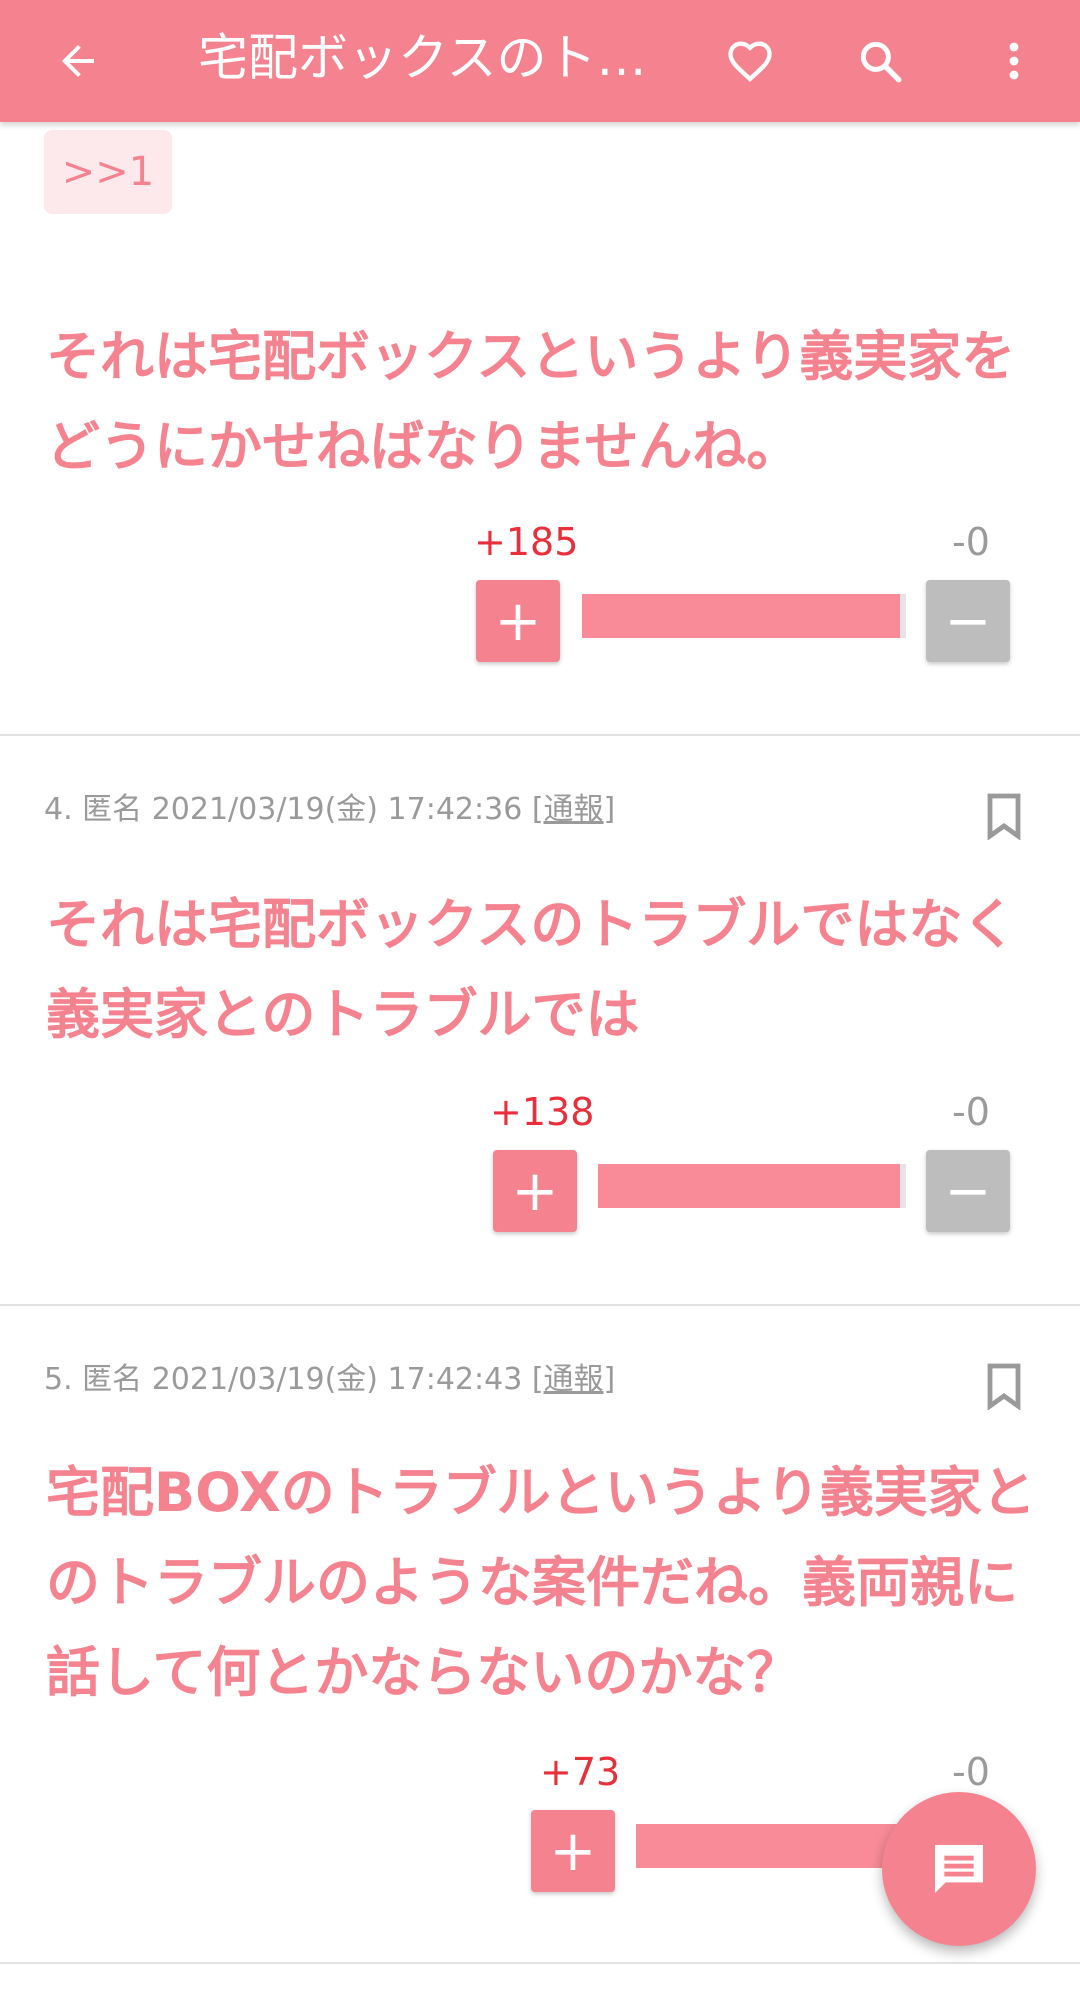  I want to click on plus-vote-count: +138, so click(542, 1112).